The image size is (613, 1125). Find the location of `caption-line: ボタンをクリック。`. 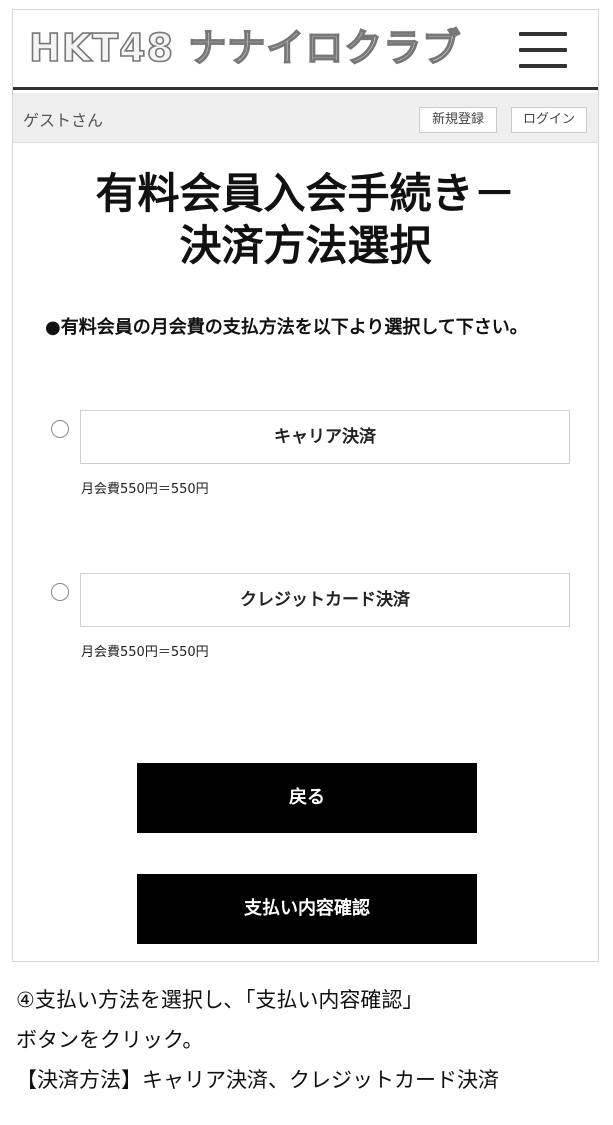

caption-line: ボタンをクリック。 is located at coordinates (110, 1040).